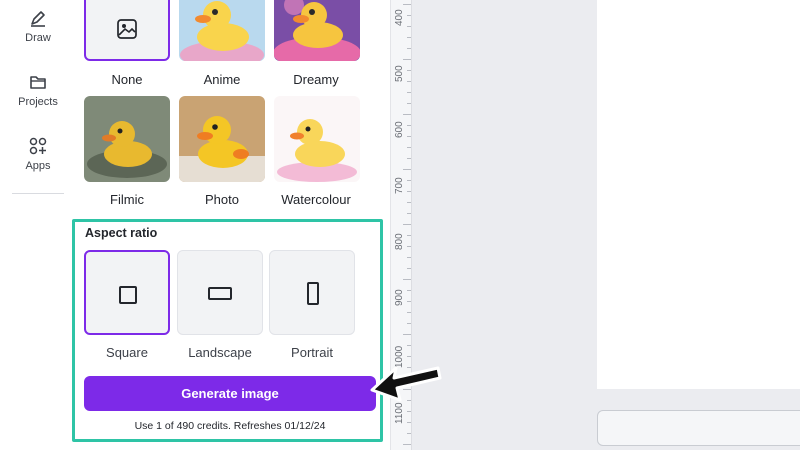  Describe the element at coordinates (38, 193) in the screenshot. I see `rail-divider` at that location.